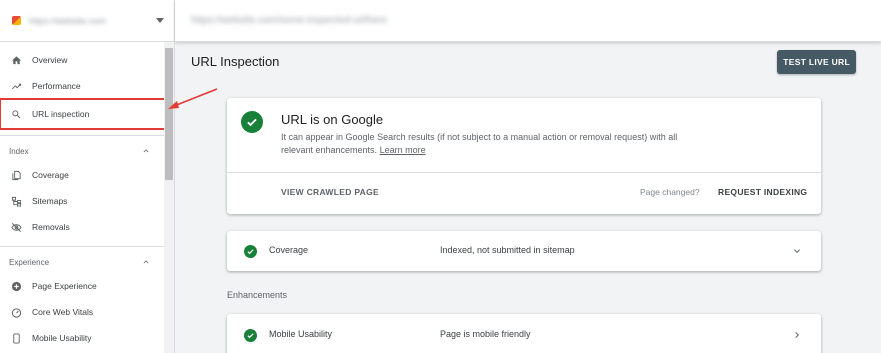 This screenshot has height=353, width=881. I want to click on coverage-label: Coverage, so click(289, 250).